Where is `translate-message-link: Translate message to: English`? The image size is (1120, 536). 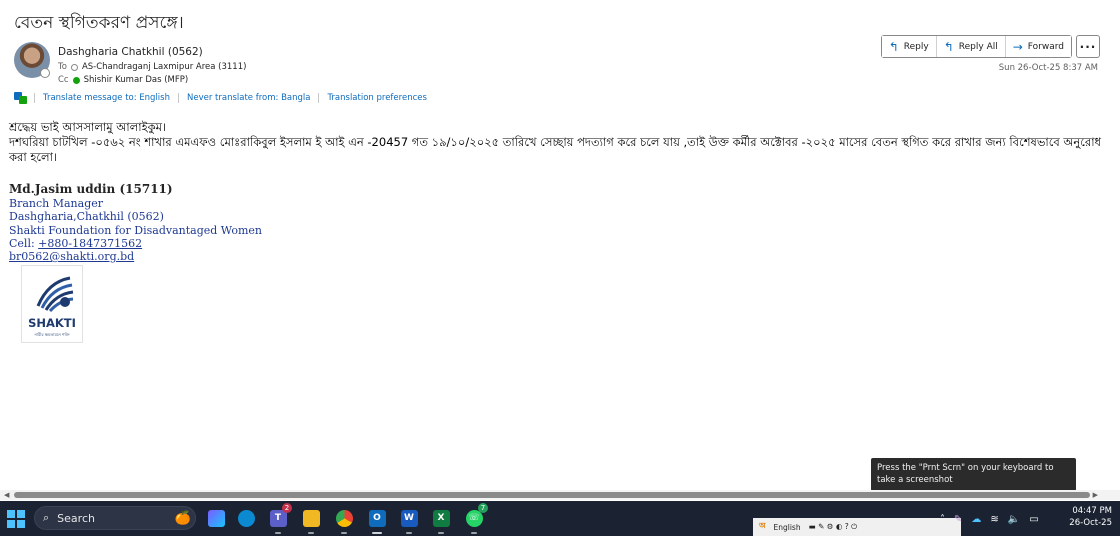
translate-message-link: Translate message to: English is located at coordinates (106, 98).